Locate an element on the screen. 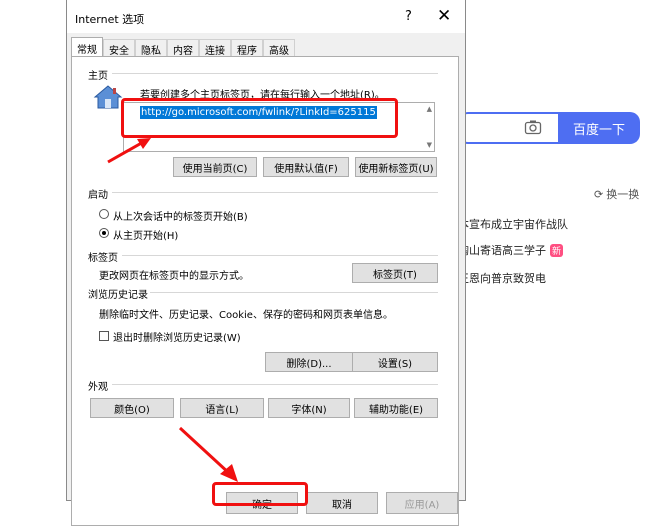 This screenshot has width=650, height=526. history-group-label: 浏览历史记录 is located at coordinates (118, 295).